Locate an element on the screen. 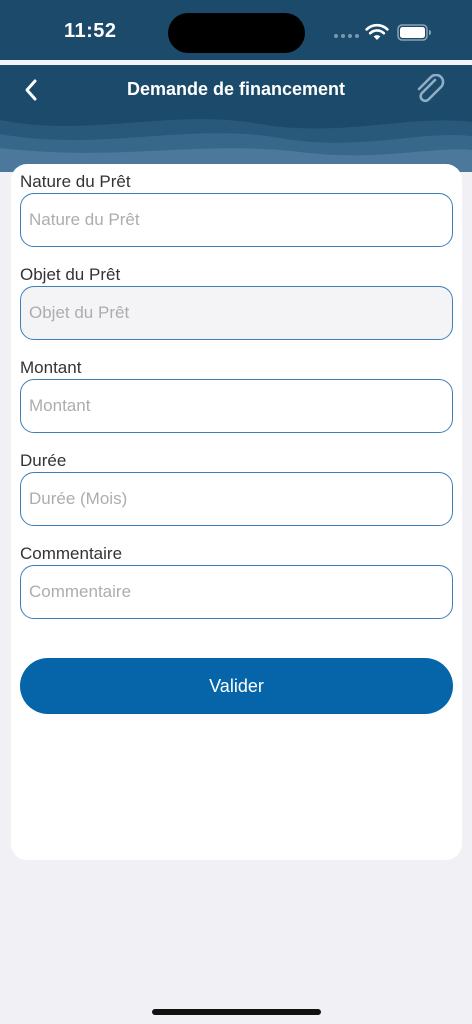  montant-label: Montant is located at coordinates (51, 367).